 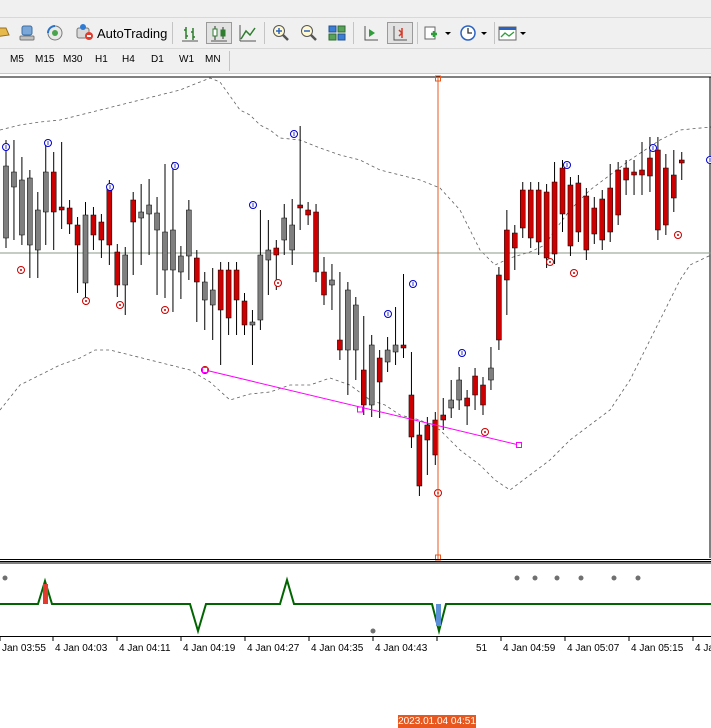 What do you see at coordinates (27, 33) in the screenshot?
I see `signals-icon` at bounding box center [27, 33].